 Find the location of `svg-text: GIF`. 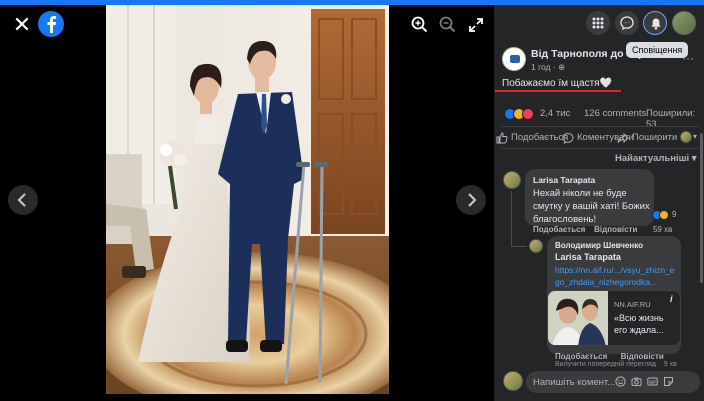

svg-text: GIF is located at coordinates (652, 381).